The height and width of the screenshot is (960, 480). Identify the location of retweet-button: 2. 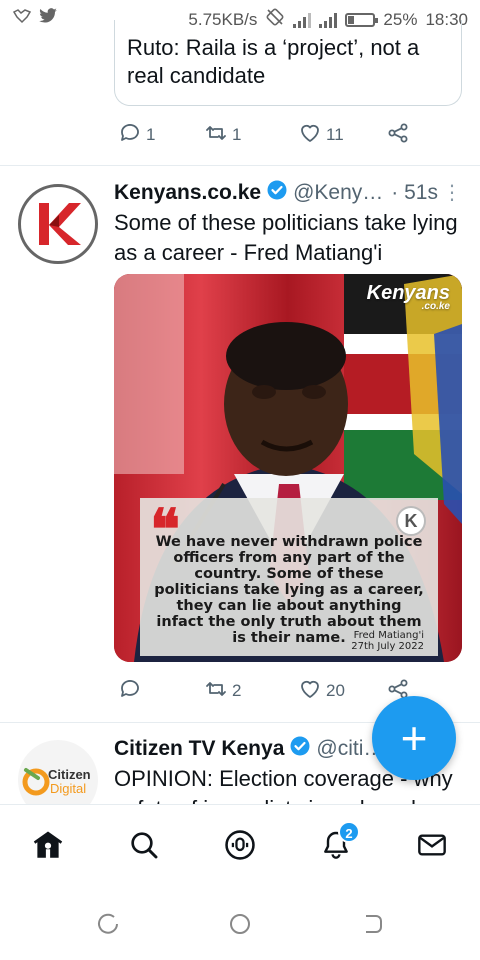
(222, 691).